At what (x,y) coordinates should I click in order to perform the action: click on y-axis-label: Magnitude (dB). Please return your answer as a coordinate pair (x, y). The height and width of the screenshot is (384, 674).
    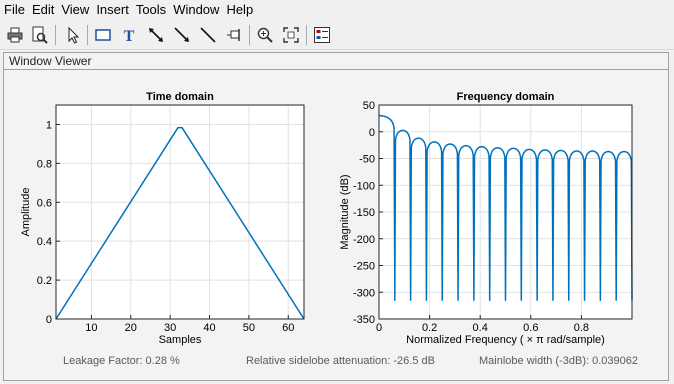
    Looking at the image, I should click on (345, 211).